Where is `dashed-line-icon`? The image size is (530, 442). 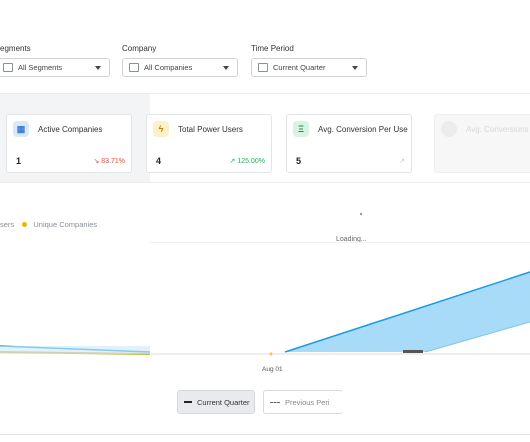 dashed-line-icon is located at coordinates (275, 402).